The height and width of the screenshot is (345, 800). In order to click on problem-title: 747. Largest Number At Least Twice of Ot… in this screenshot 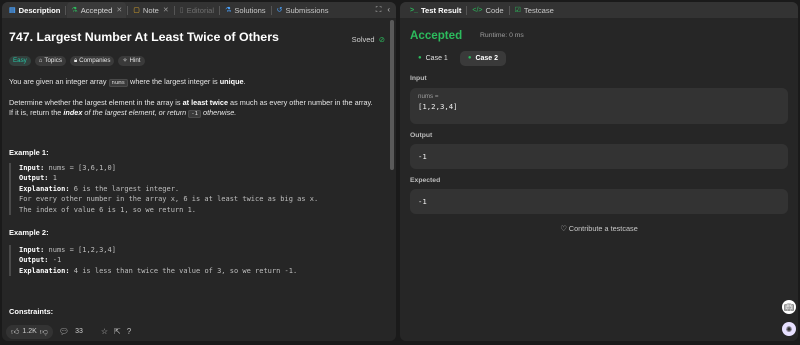, I will do `click(144, 37)`.